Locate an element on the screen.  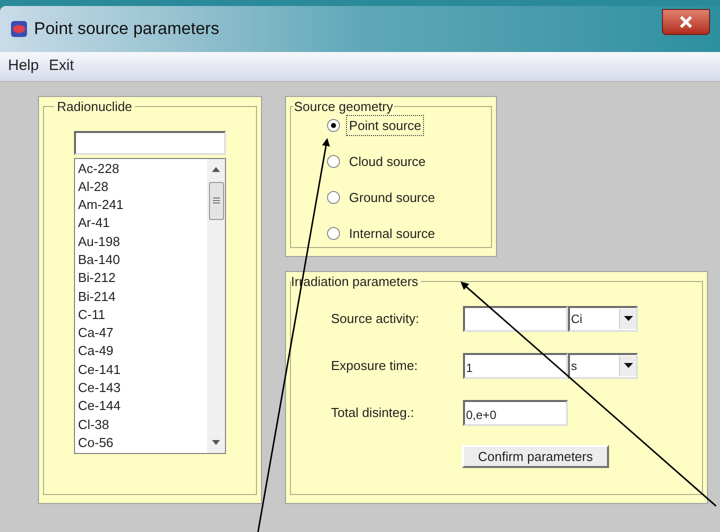
menu-item: Exit is located at coordinates (61, 66).